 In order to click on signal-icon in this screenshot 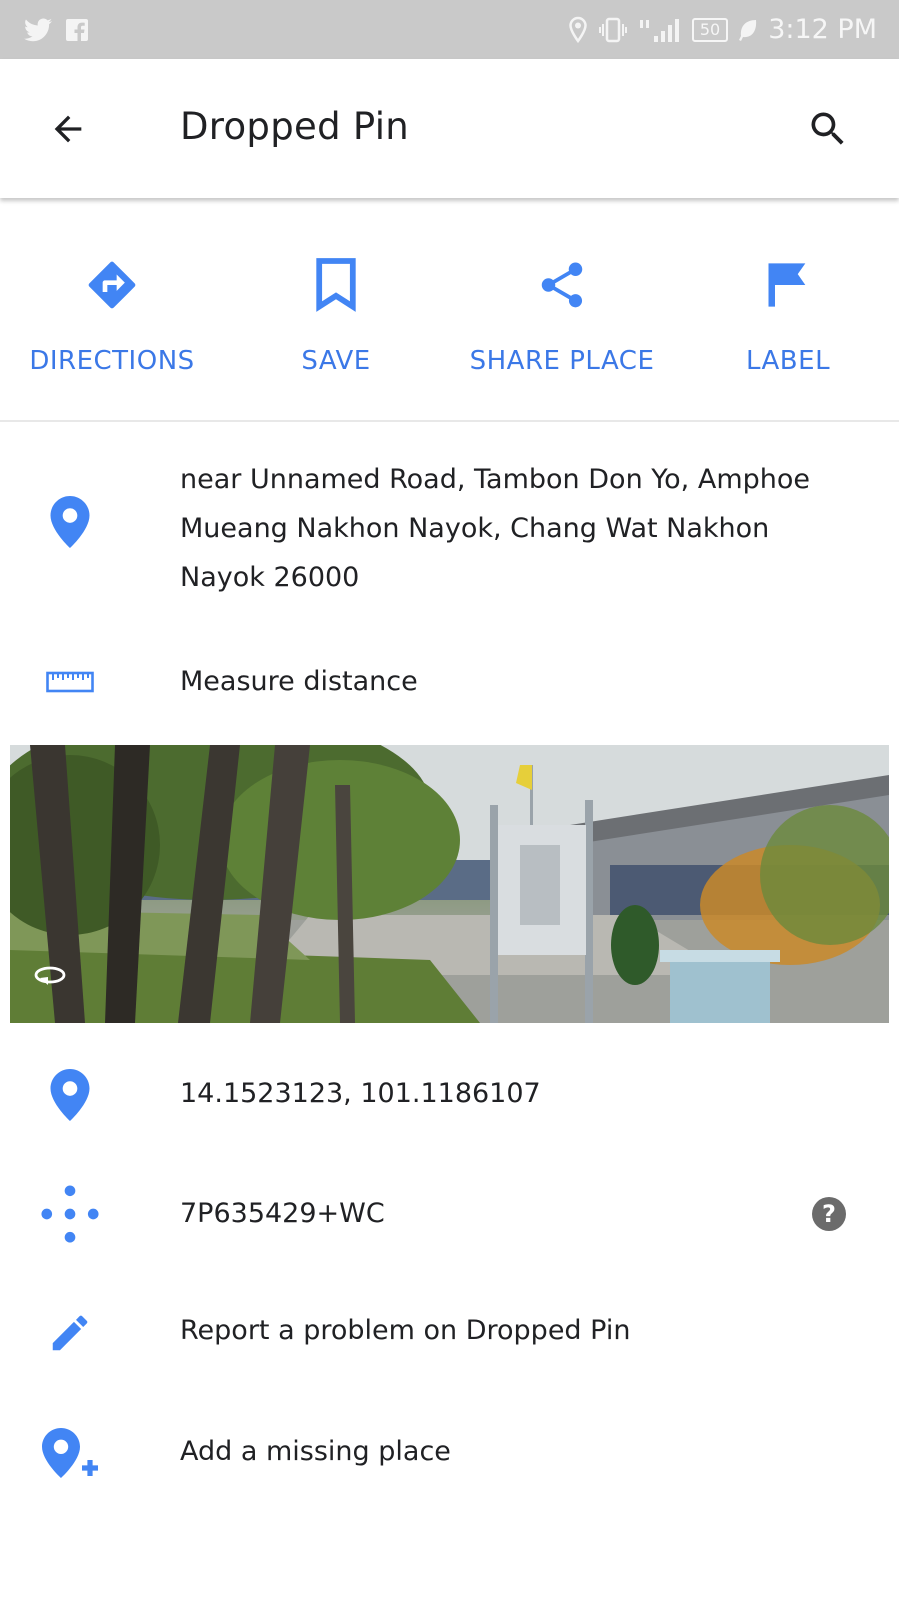, I will do `click(659, 30)`.